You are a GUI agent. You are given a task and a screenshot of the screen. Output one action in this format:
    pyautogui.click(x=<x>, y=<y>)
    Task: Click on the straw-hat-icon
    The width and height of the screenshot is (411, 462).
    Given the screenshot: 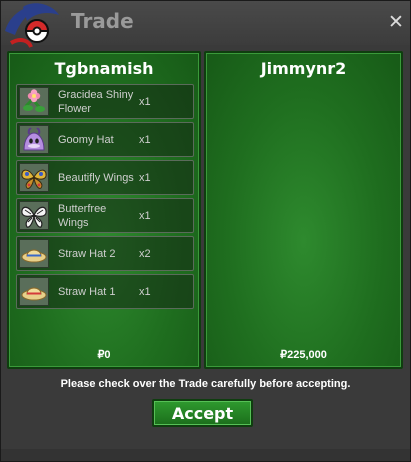 What is the action you would take?
    pyautogui.click(x=34, y=253)
    